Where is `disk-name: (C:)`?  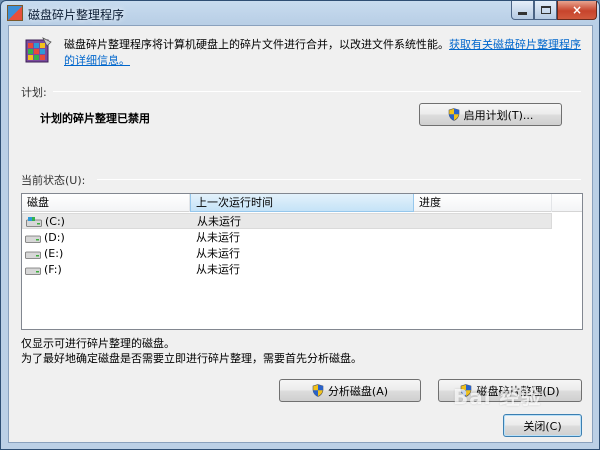 disk-name: (C:) is located at coordinates (55, 221).